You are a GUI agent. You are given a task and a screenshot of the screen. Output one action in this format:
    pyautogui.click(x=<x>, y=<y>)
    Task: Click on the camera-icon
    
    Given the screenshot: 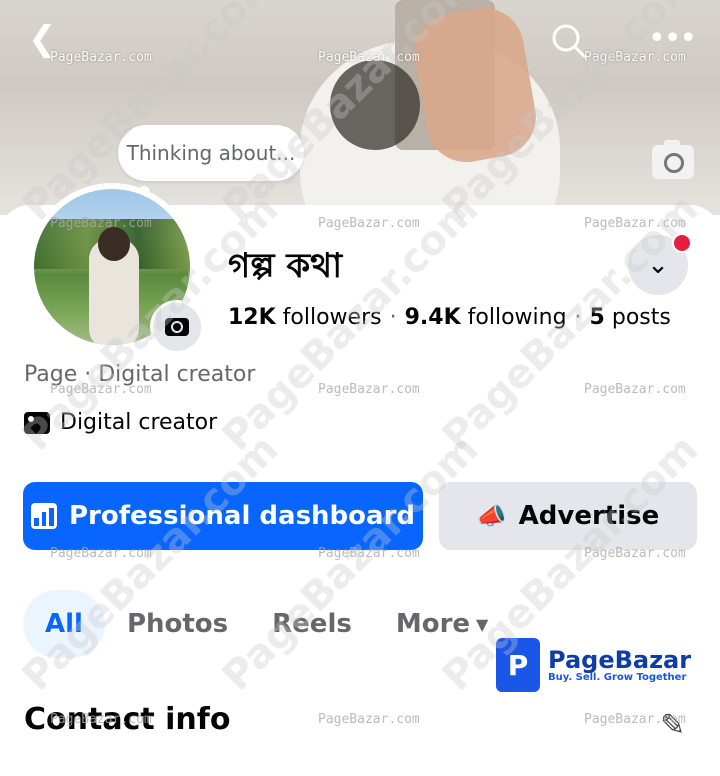 What is the action you would take?
    pyautogui.click(x=673, y=159)
    